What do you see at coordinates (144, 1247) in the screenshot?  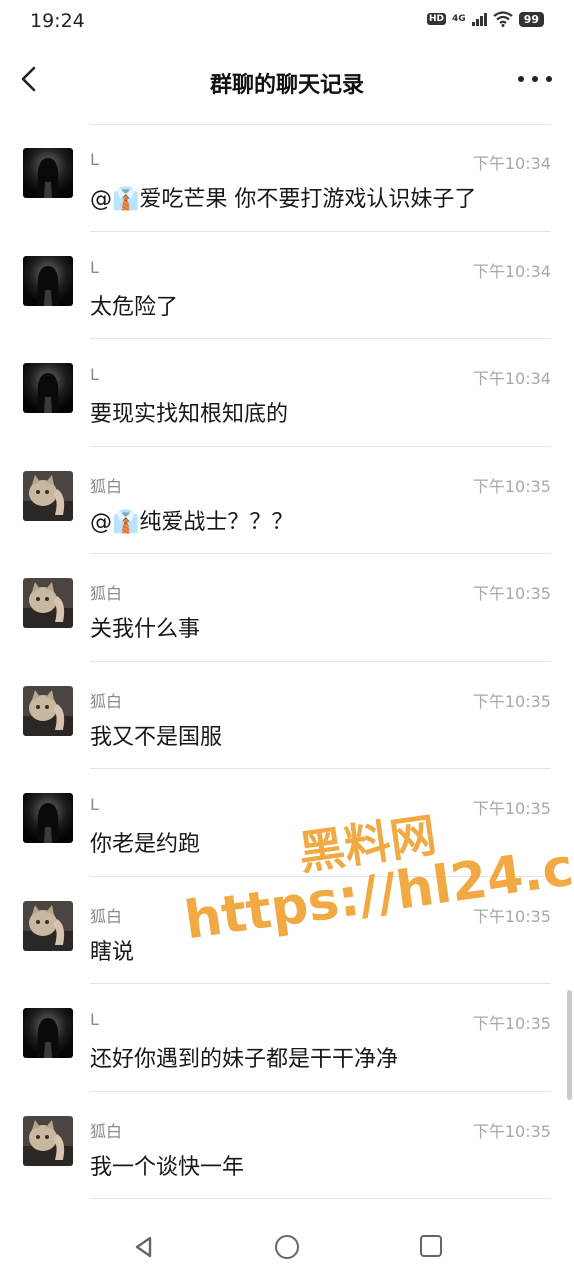 I see `nav-back-icon` at bounding box center [144, 1247].